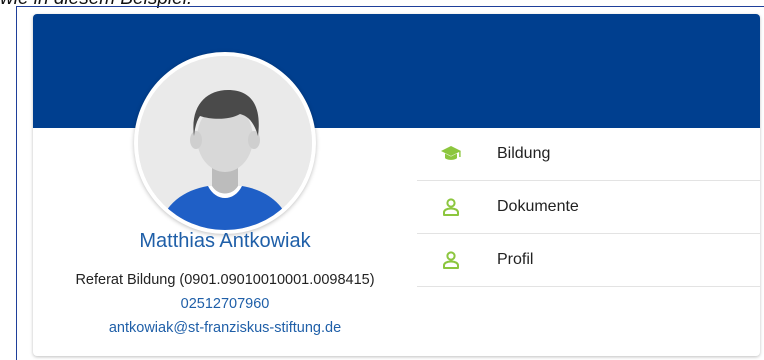  I want to click on avatar, so click(225, 143).